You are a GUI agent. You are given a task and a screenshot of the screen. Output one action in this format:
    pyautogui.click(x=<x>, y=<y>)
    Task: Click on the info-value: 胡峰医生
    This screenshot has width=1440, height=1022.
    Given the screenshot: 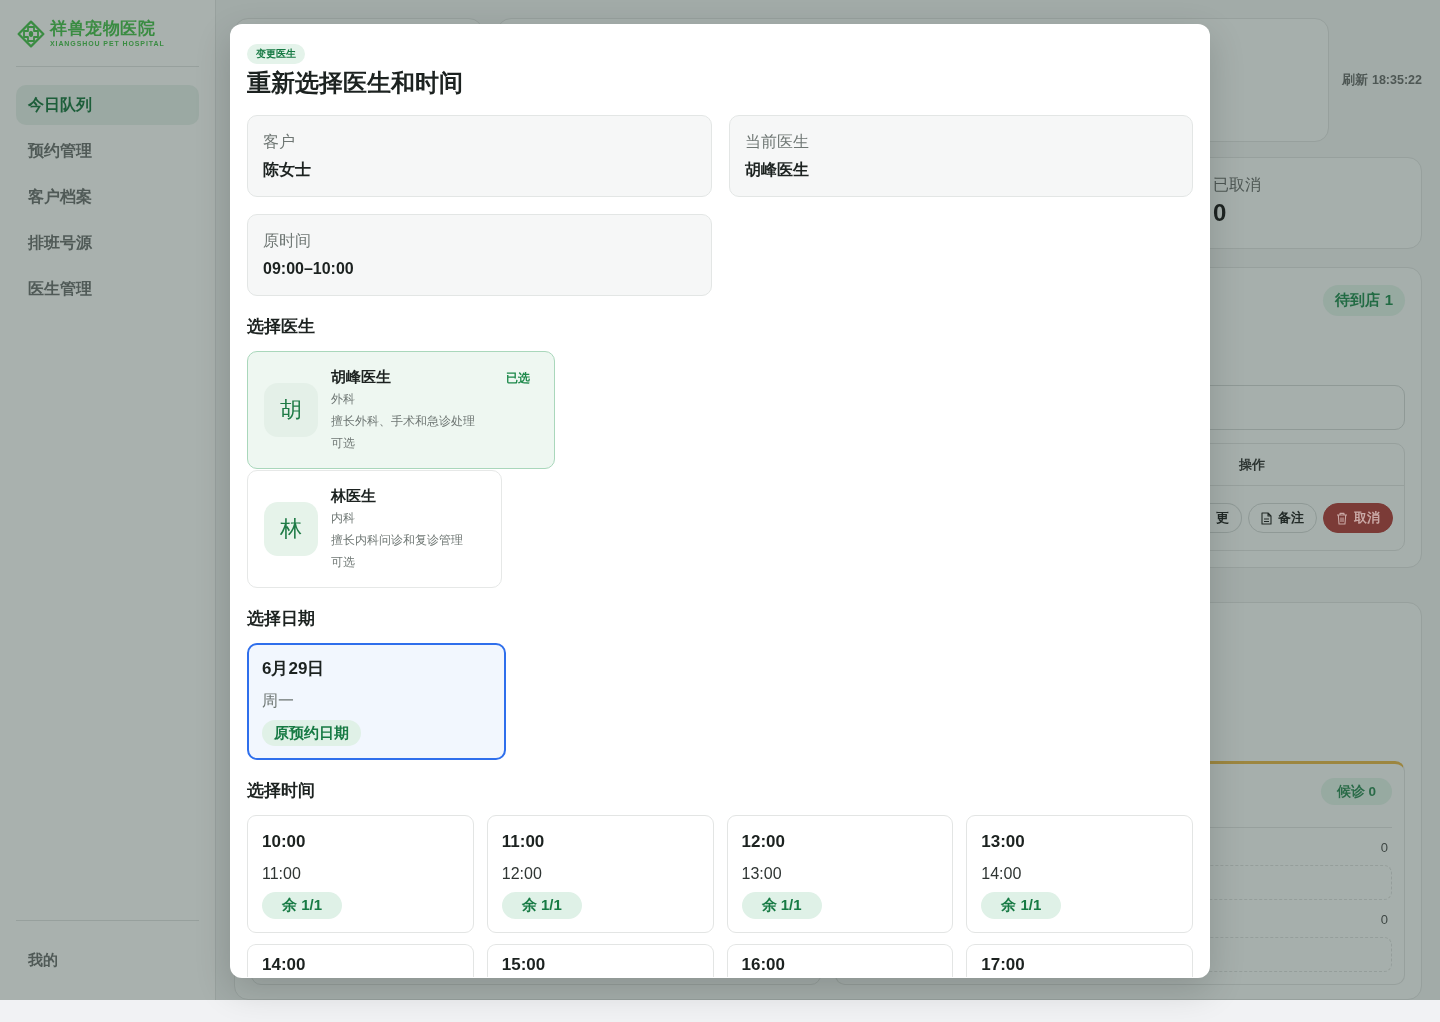 What is the action you would take?
    pyautogui.click(x=776, y=170)
    